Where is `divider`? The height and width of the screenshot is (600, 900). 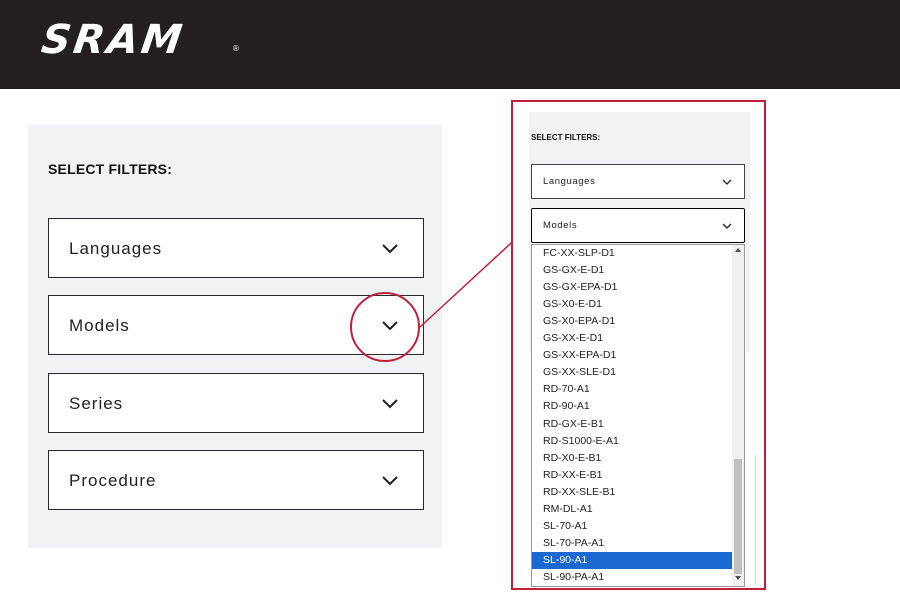 divider is located at coordinates (755, 520).